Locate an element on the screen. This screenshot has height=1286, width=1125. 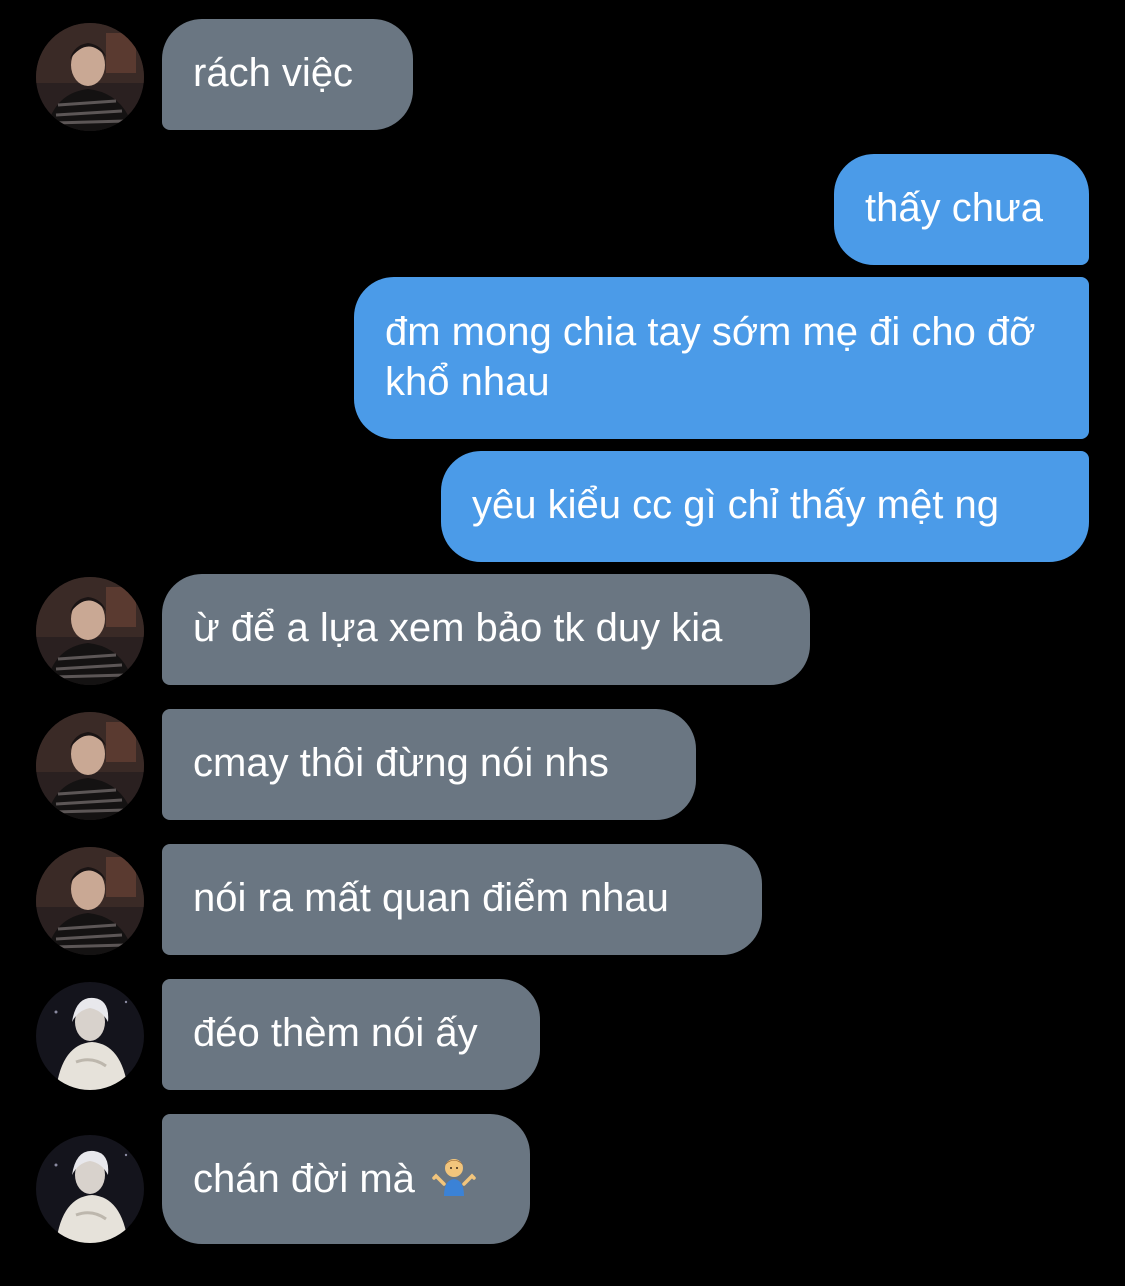
message-text: nói ra mất quan điểm nhau is located at coordinates (431, 898).